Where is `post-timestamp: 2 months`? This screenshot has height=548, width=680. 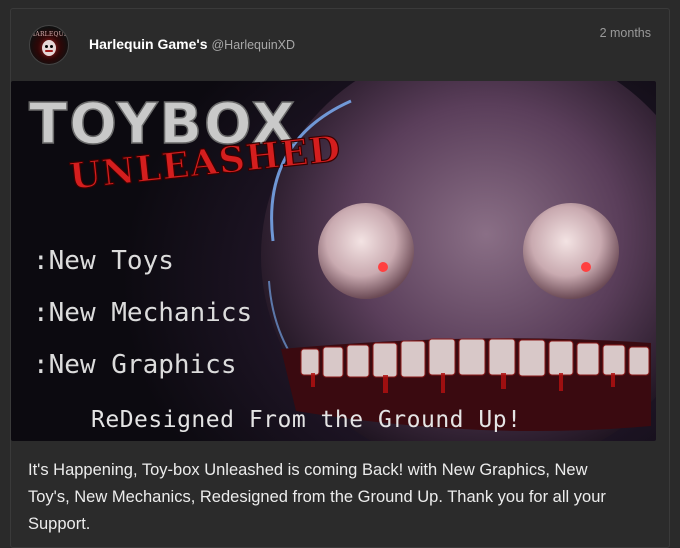 post-timestamp: 2 months is located at coordinates (625, 33).